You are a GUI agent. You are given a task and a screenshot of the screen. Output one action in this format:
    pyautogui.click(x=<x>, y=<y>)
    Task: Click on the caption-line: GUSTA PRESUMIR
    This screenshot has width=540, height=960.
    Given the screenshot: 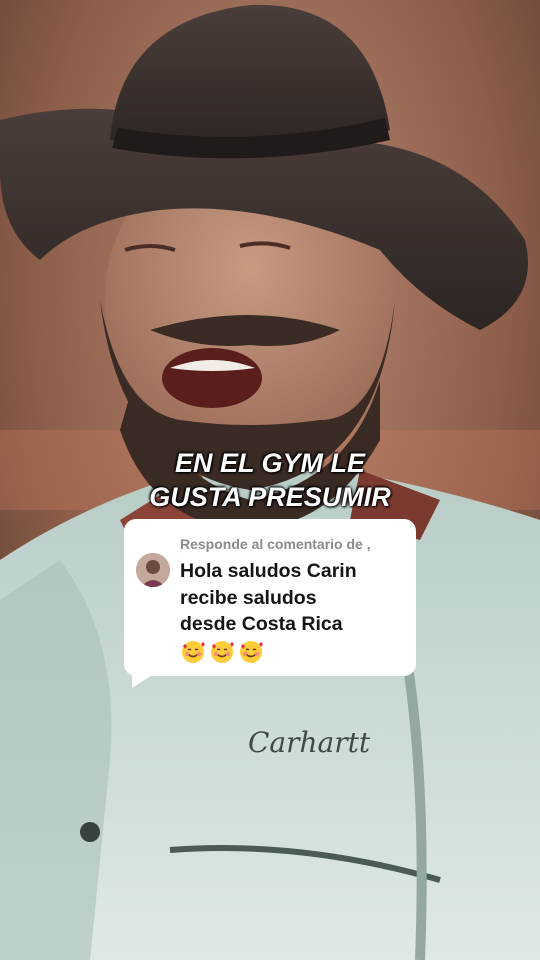 What is the action you would take?
    pyautogui.click(x=270, y=497)
    